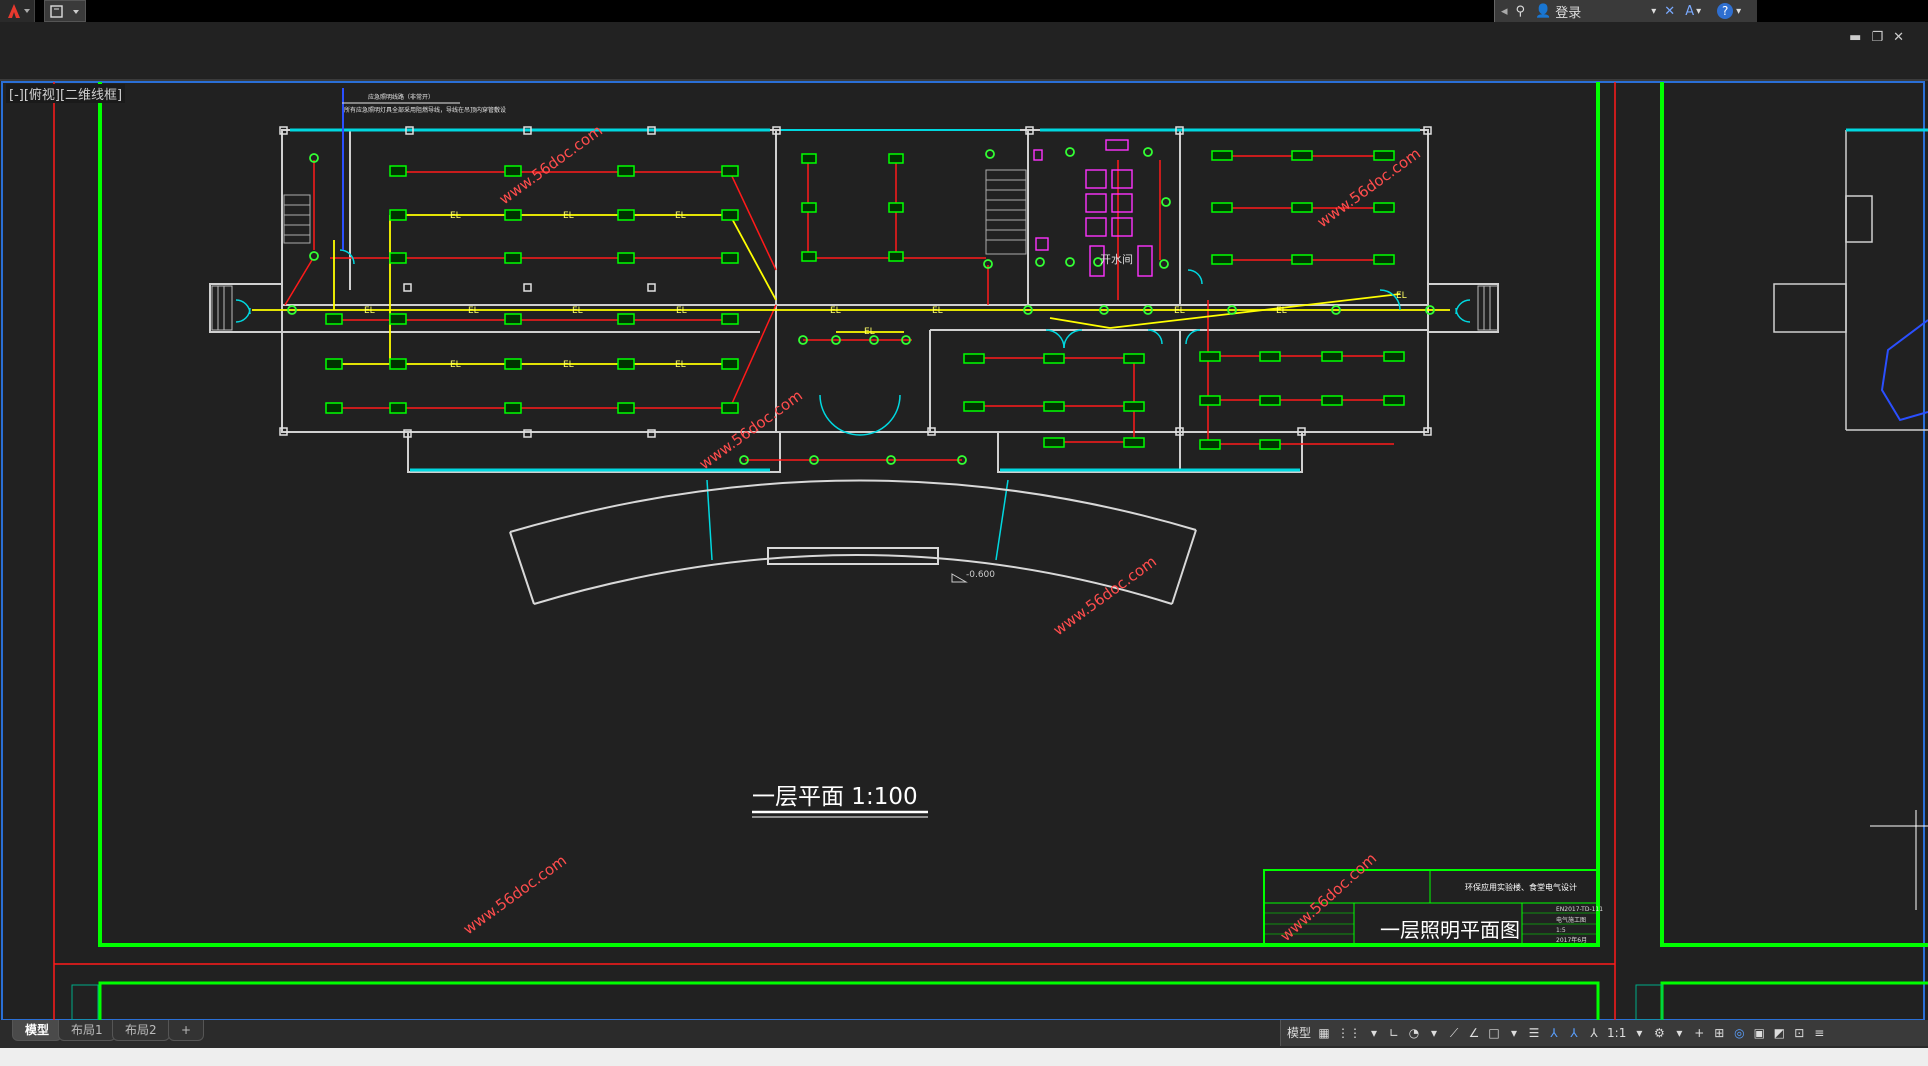 Image resolution: width=1928 pixels, height=1066 pixels. Describe the element at coordinates (964, 50) in the screenshot. I see `ribbon-area` at that location.